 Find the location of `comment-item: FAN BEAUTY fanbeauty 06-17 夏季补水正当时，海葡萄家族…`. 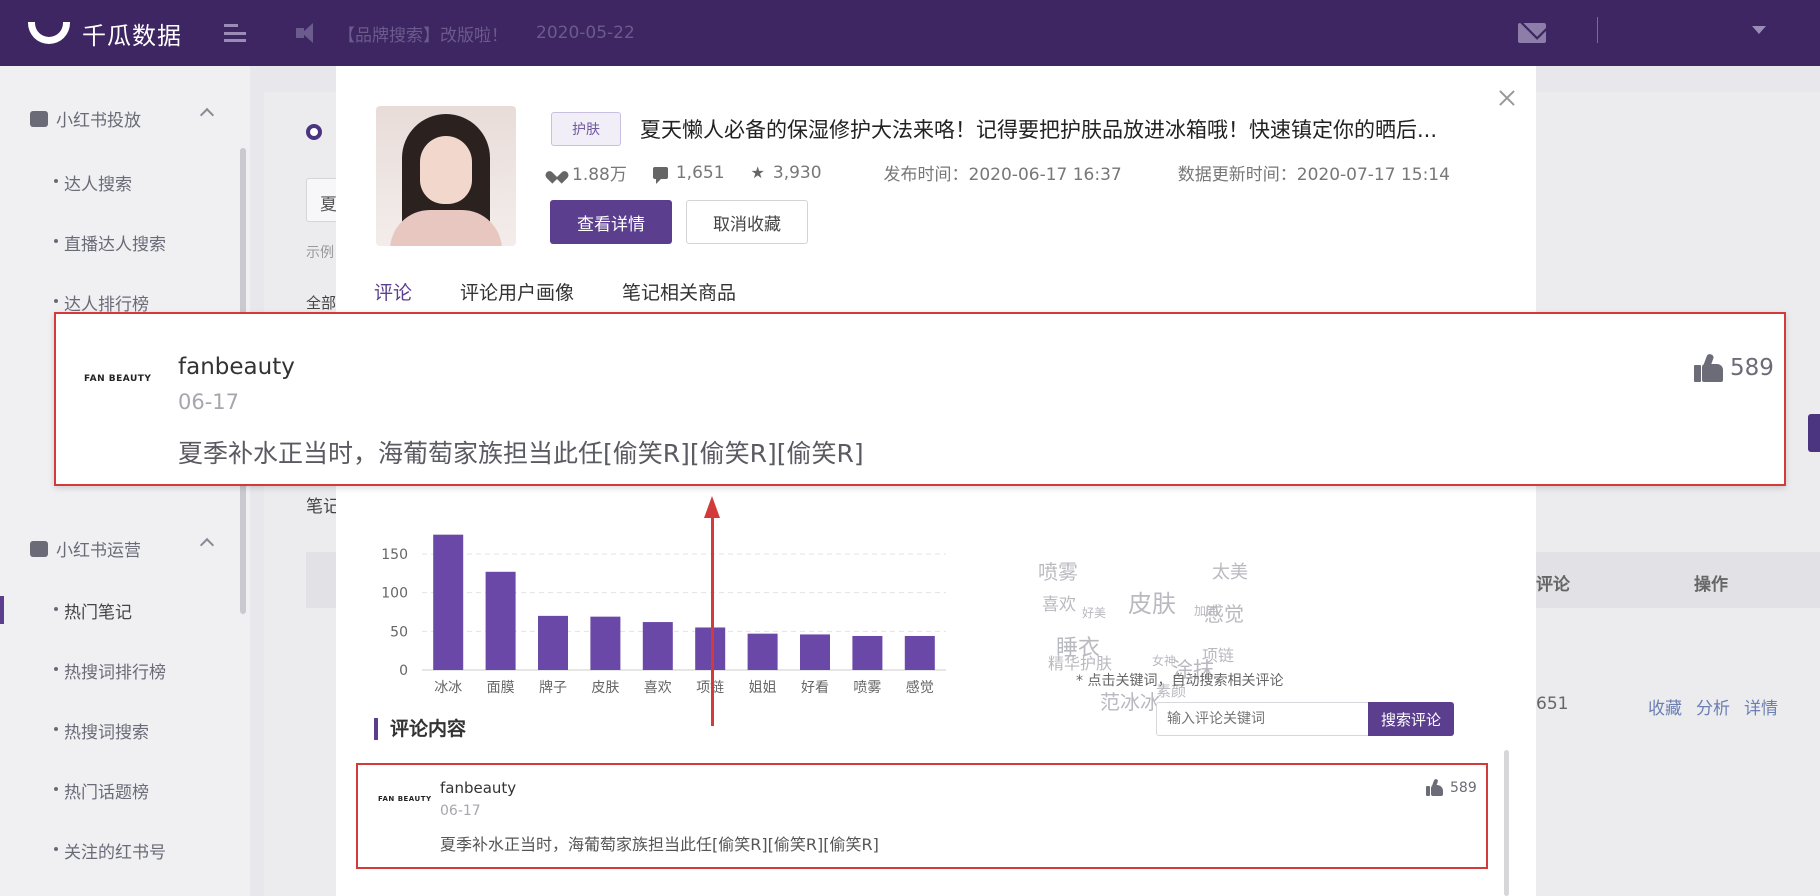

comment-item: FAN BEAUTY fanbeauty 06-17 夏季补水正当时，海葡萄家族… is located at coordinates (922, 816).